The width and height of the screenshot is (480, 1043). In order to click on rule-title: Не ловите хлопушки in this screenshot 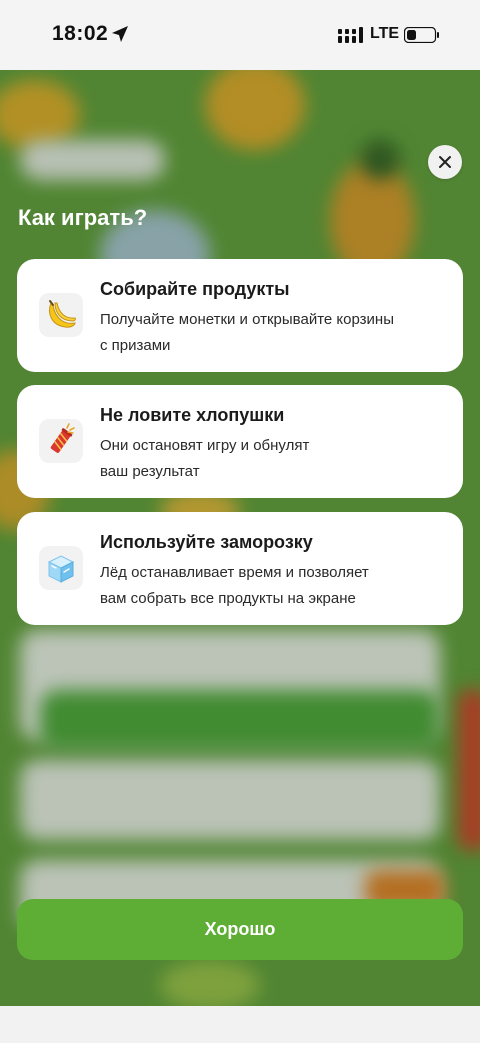, I will do `click(192, 415)`.